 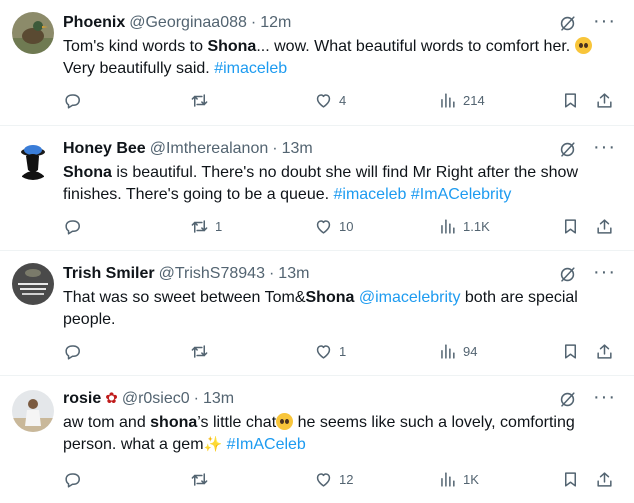 What do you see at coordinates (213, 444) in the screenshot?
I see `sparkles-emoji-icon: ✨` at bounding box center [213, 444].